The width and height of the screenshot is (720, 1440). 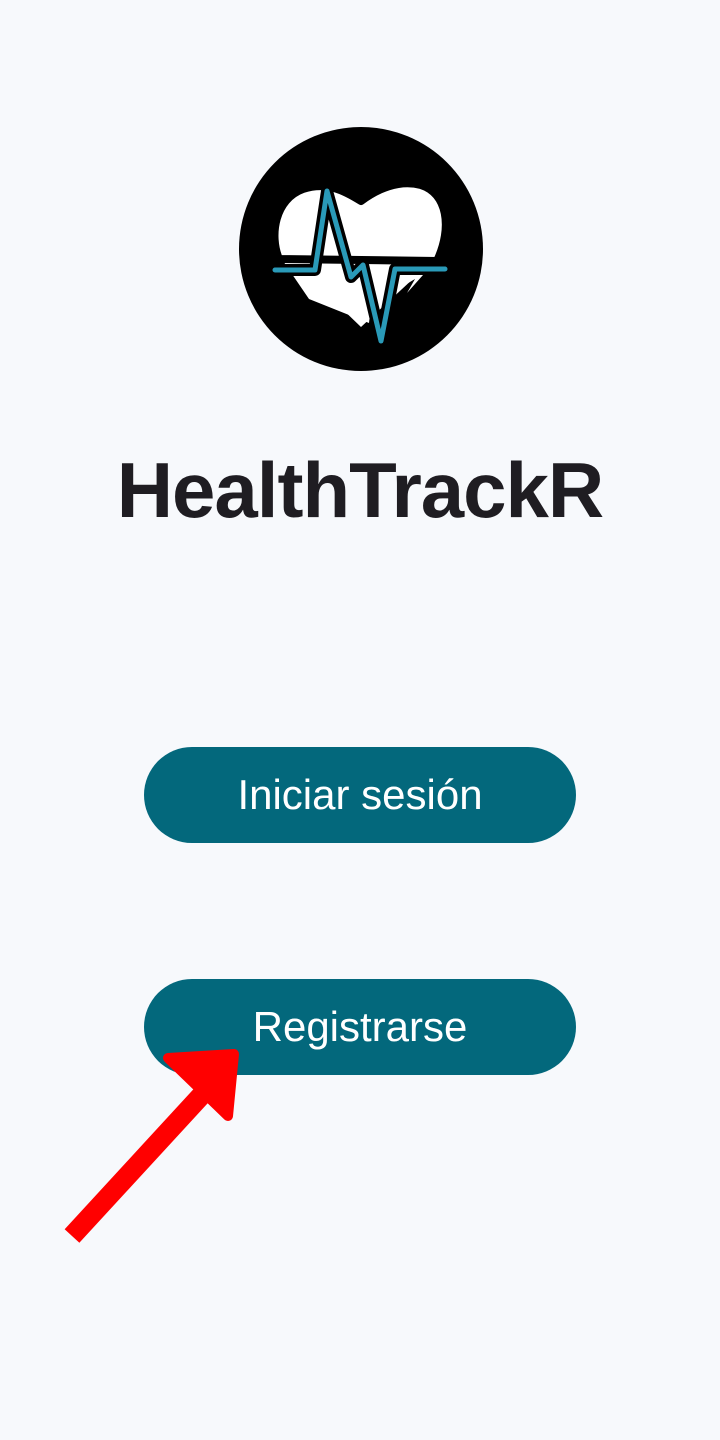 What do you see at coordinates (360, 490) in the screenshot?
I see `app-title: HealthTrackR` at bounding box center [360, 490].